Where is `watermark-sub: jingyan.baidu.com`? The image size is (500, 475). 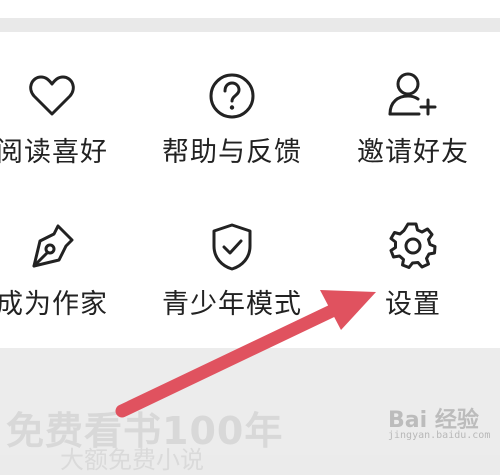
watermark-sub: jingyan.baidu.com is located at coordinates (439, 435).